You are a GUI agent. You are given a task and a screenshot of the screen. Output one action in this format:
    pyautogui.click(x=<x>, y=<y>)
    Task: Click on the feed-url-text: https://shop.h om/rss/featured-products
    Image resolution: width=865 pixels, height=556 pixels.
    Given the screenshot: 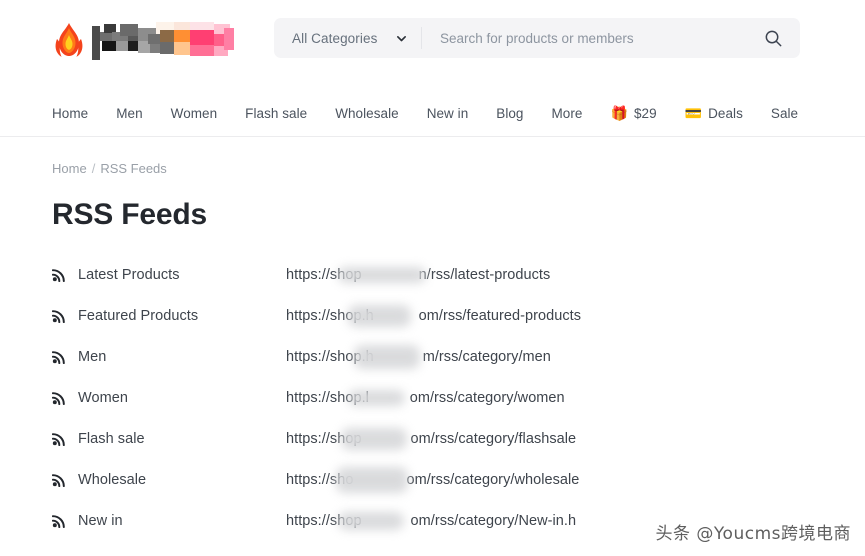 What is the action you would take?
    pyautogui.click(x=433, y=315)
    